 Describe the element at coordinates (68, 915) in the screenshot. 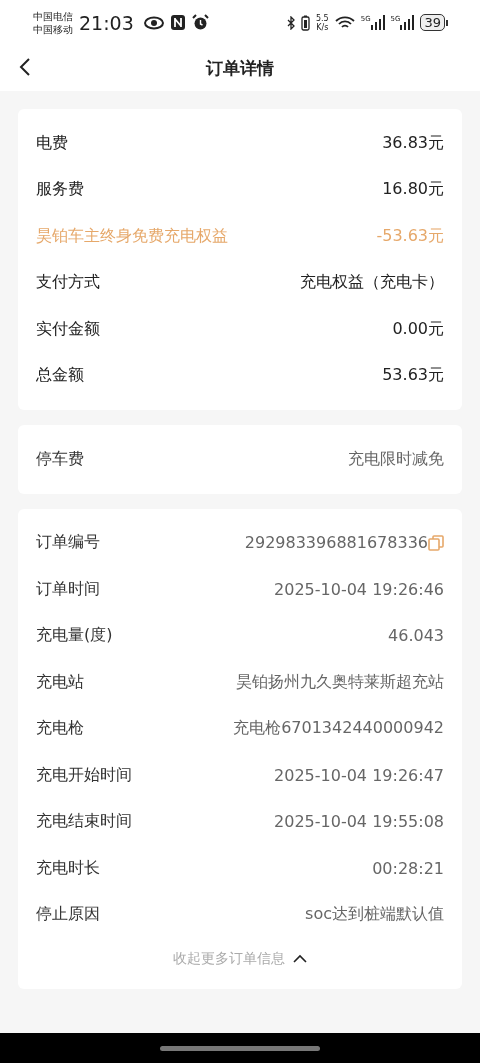

I see `row-label: 停止原因` at that location.